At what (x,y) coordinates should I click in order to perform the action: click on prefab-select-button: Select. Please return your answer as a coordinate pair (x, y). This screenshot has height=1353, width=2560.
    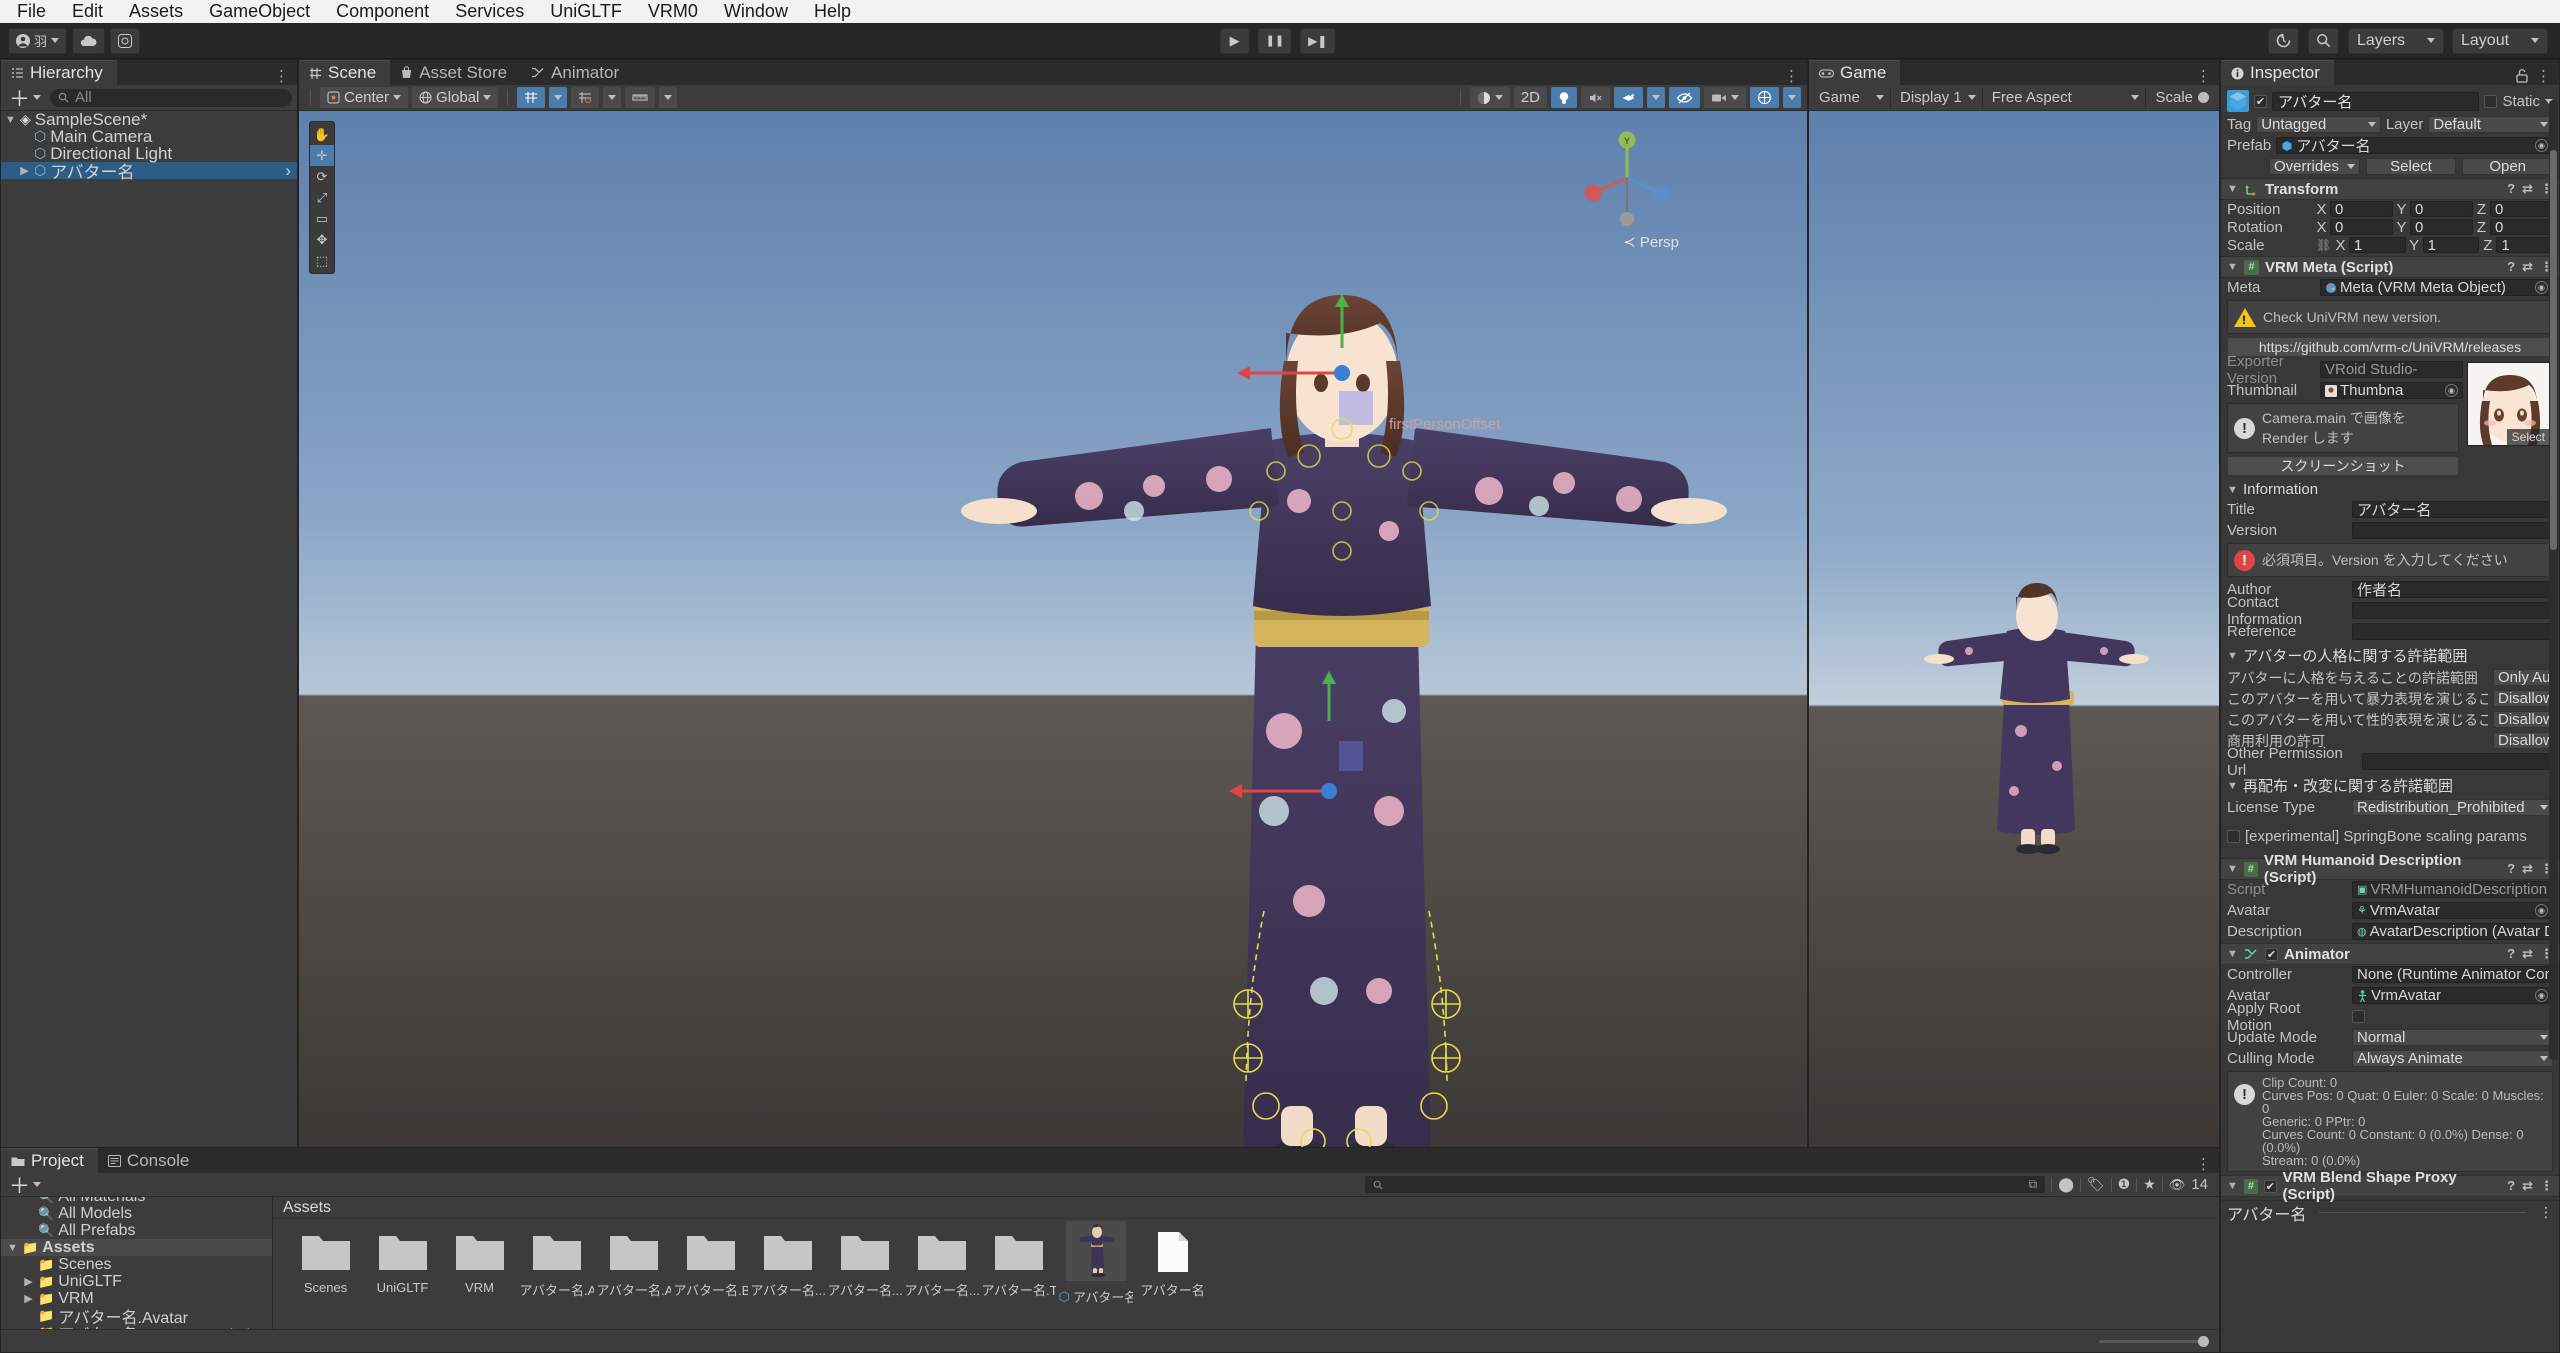
    Looking at the image, I should click on (2411, 166).